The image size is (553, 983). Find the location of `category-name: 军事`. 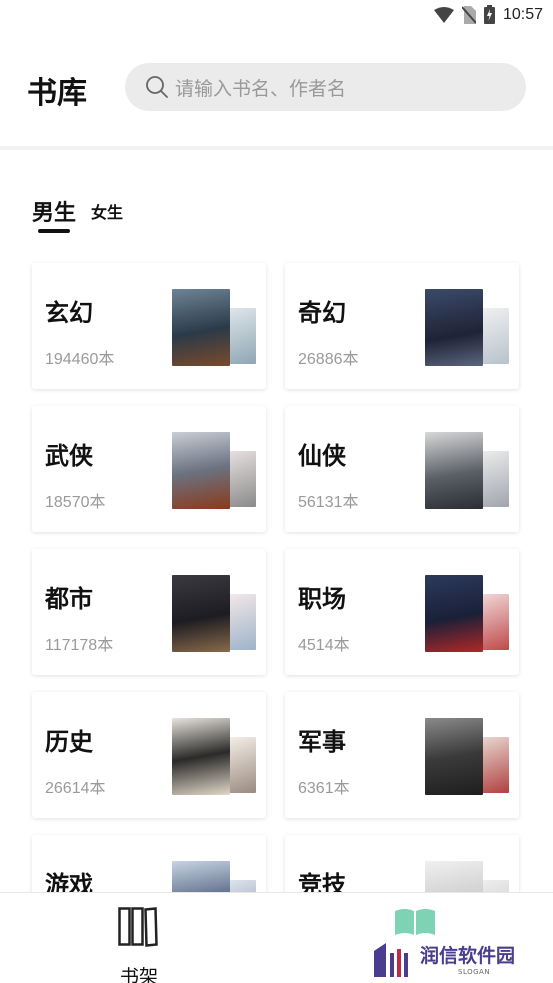

category-name: 军事 is located at coordinates (322, 742).